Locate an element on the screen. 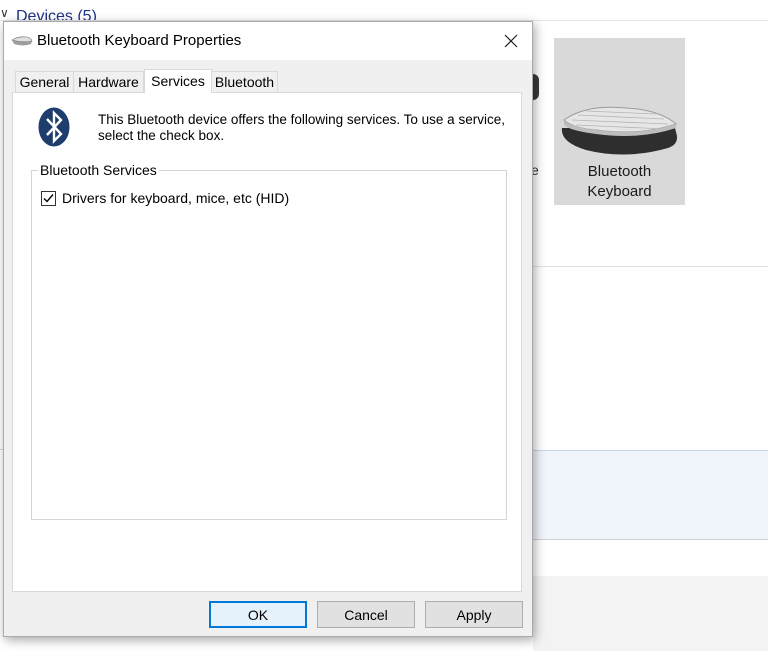 The height and width of the screenshot is (651, 768). details-pane is located at coordinates (650, 495).